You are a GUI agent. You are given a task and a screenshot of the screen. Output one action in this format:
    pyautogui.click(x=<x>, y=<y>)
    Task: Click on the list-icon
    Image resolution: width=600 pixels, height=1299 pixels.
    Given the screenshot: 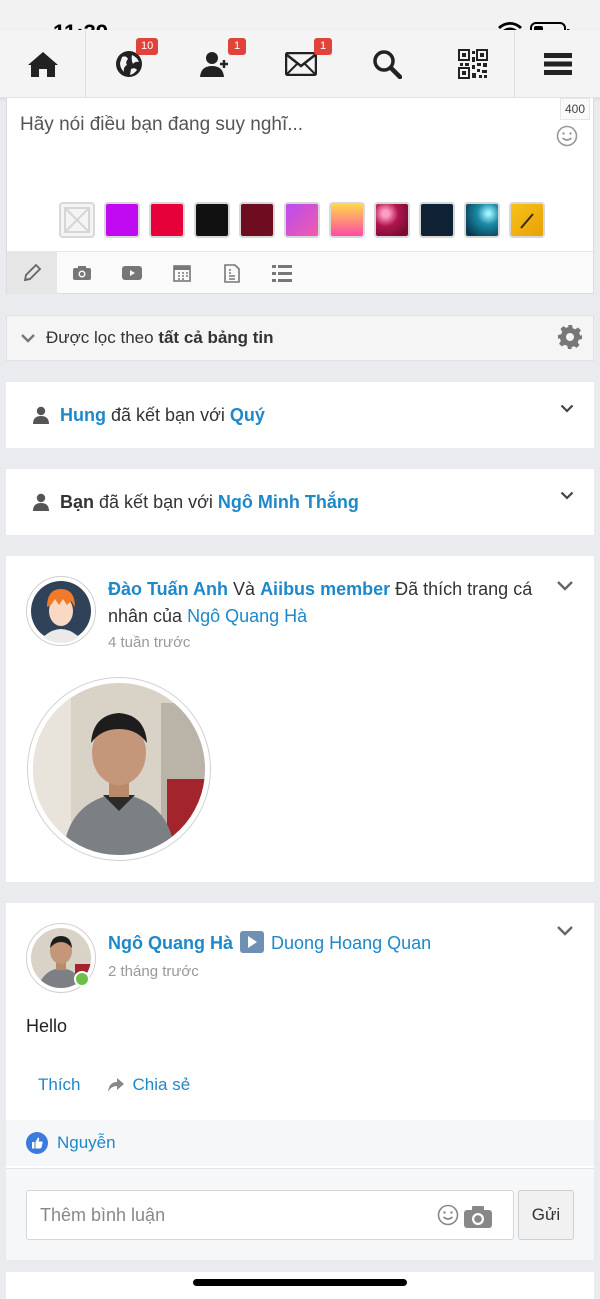 What is the action you would take?
    pyautogui.click(x=282, y=273)
    